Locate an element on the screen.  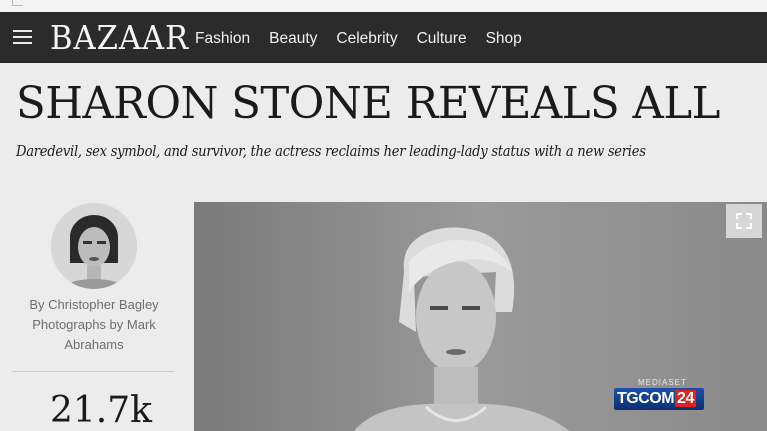
watermark-logo-right: 24 is located at coordinates (685, 398).